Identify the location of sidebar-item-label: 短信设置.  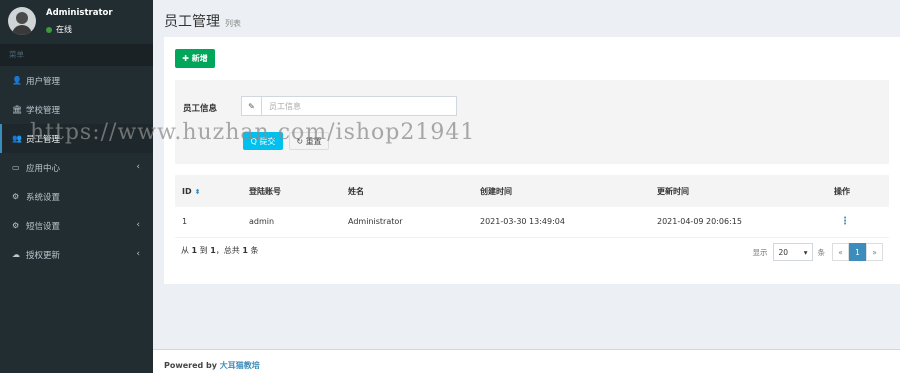
(43, 226).